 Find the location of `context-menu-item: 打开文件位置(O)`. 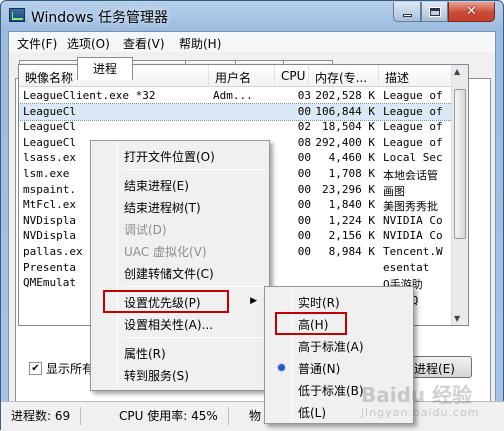

context-menu-item: 打开文件位置(O) is located at coordinates (180, 156).